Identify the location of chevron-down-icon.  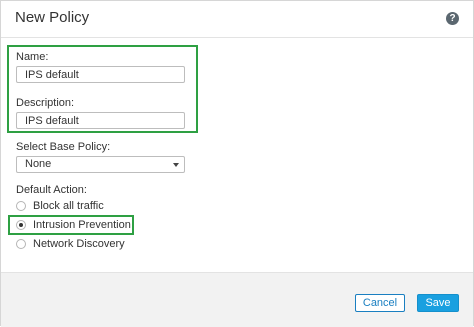
(176, 165).